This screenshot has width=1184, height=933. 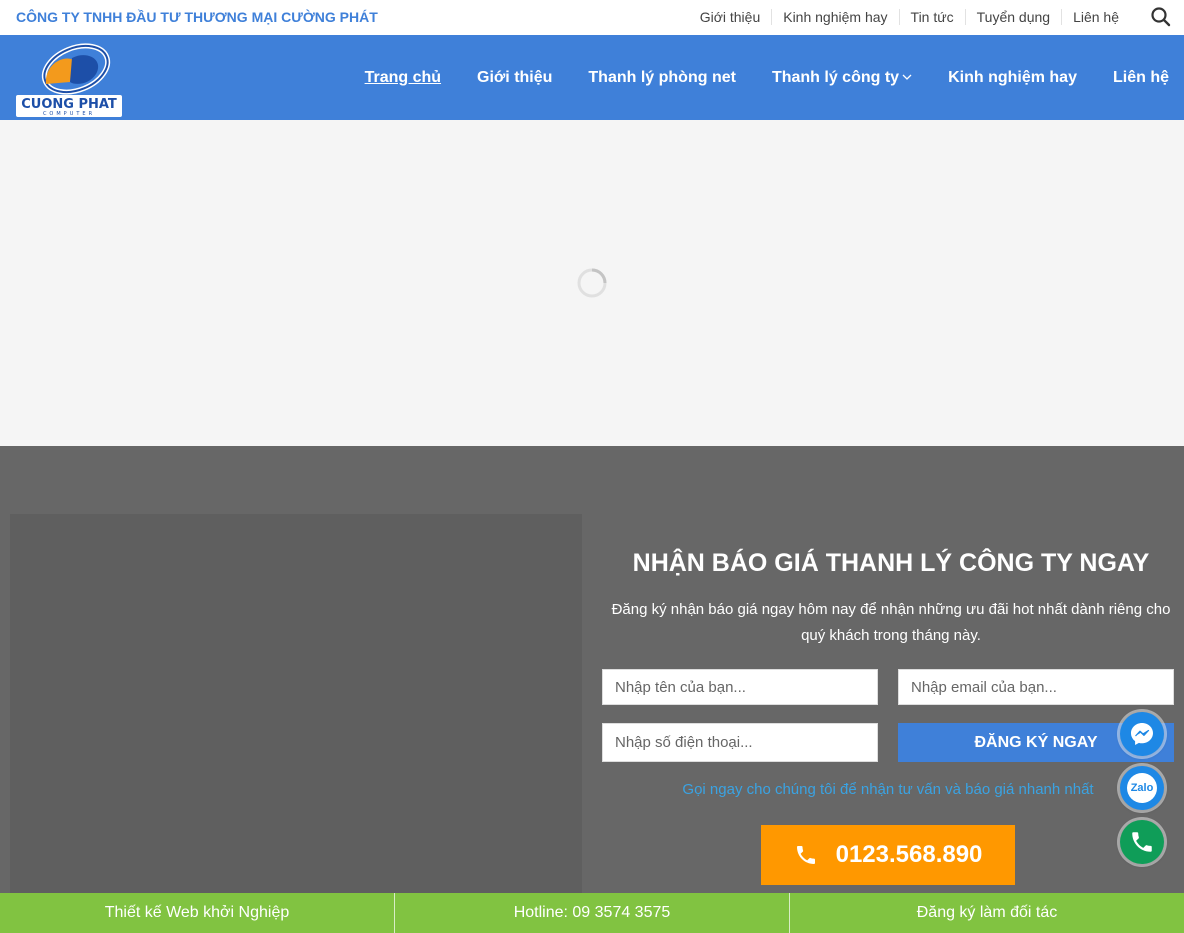 What do you see at coordinates (836, 17) in the screenshot?
I see `top-link-kinh-nghiem-hay: Kinh nghiệm hay` at bounding box center [836, 17].